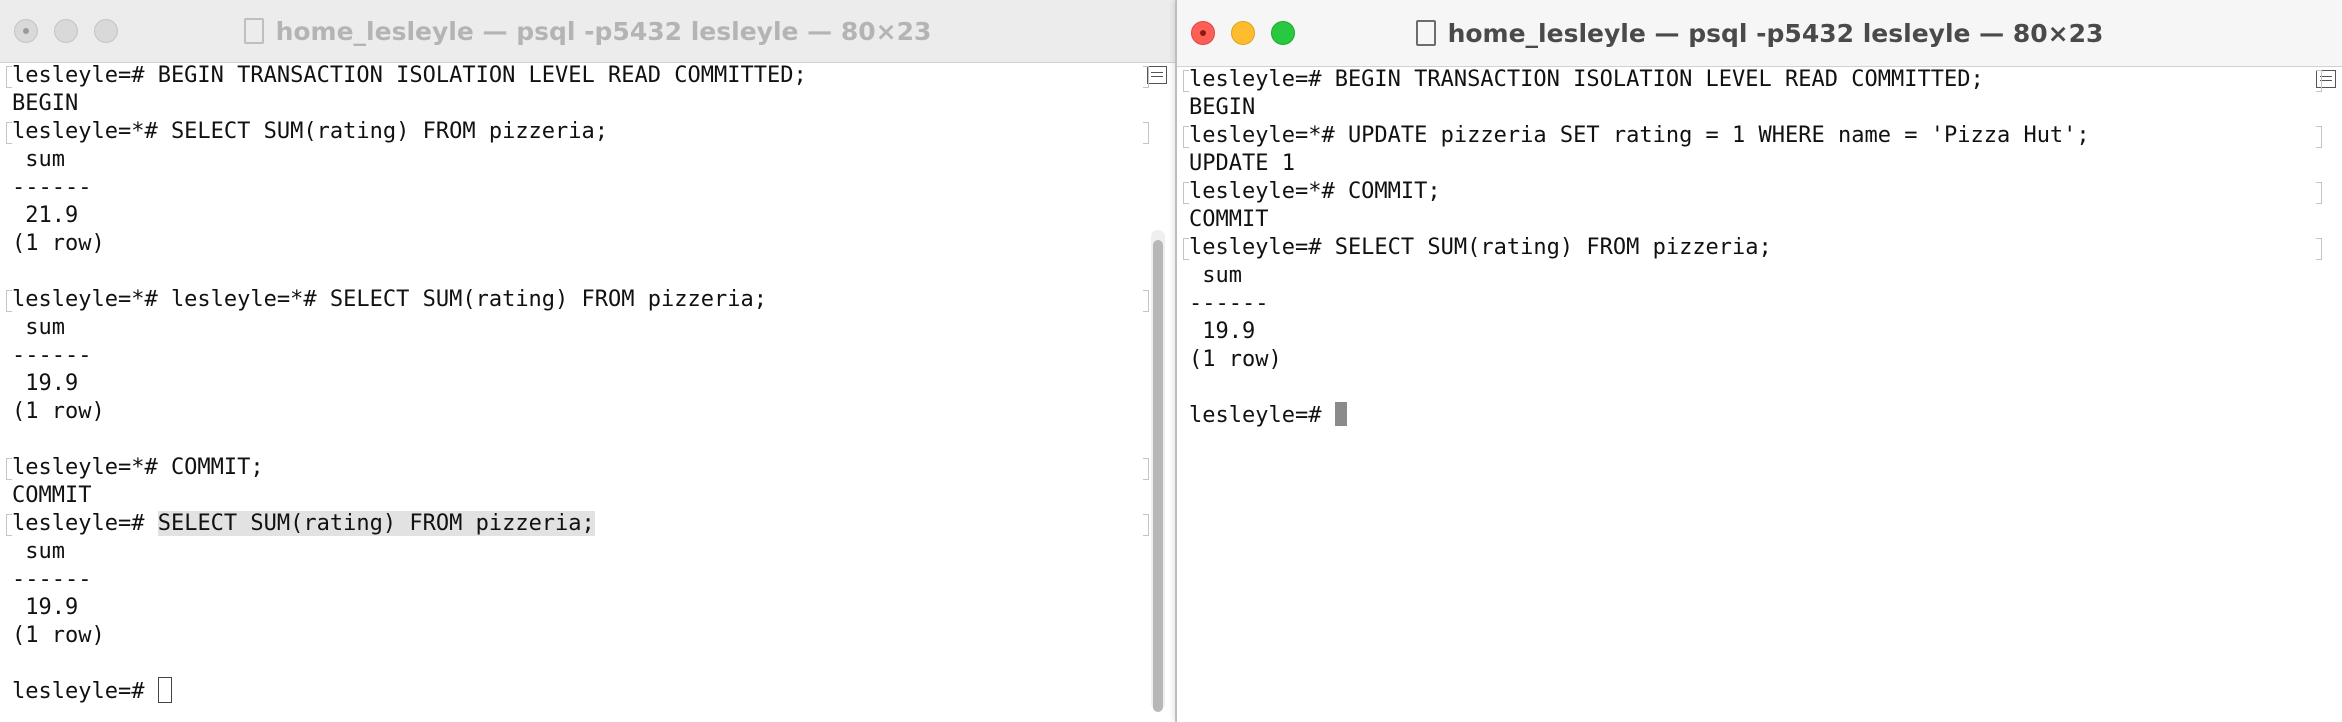  I want to click on terminal-line: 21.9, so click(45, 215).